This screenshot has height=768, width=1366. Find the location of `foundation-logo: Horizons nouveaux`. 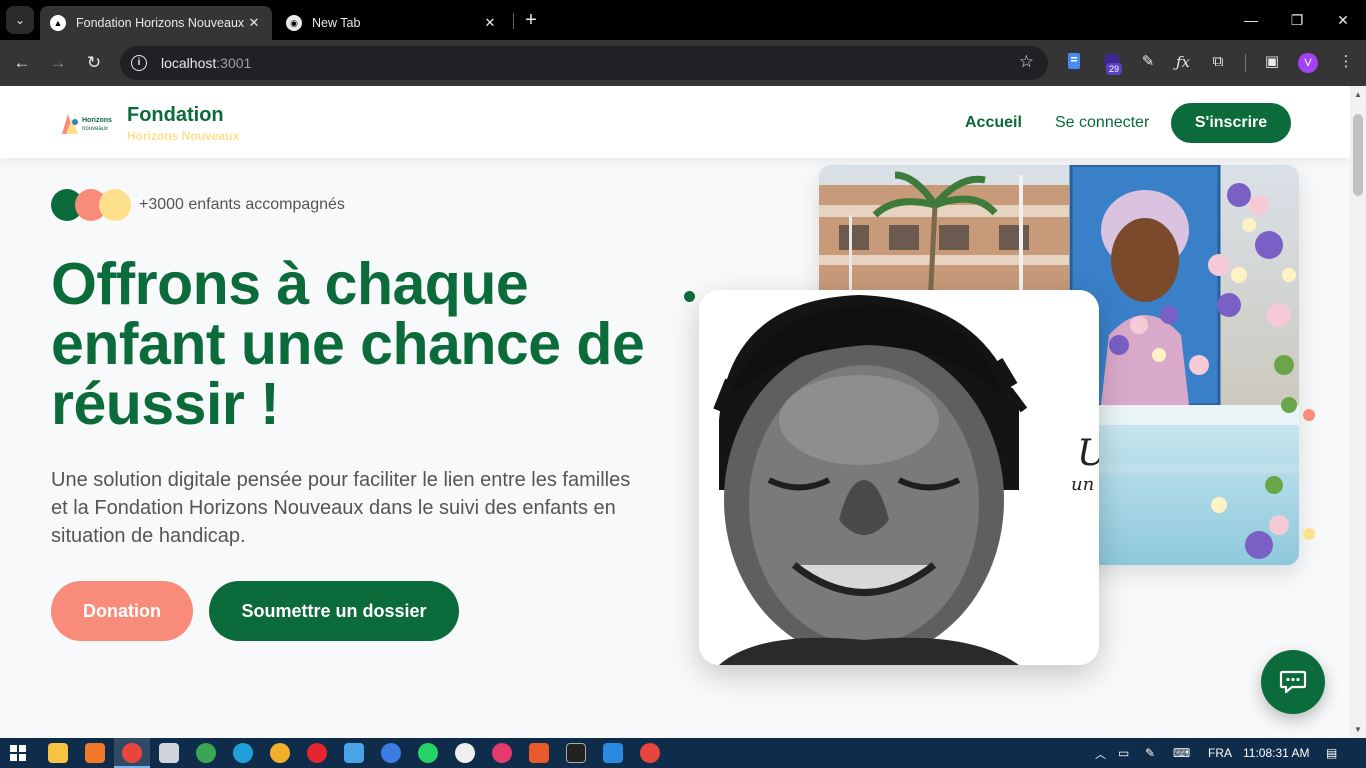

foundation-logo: Horizons nouveaux is located at coordinates (88, 123).